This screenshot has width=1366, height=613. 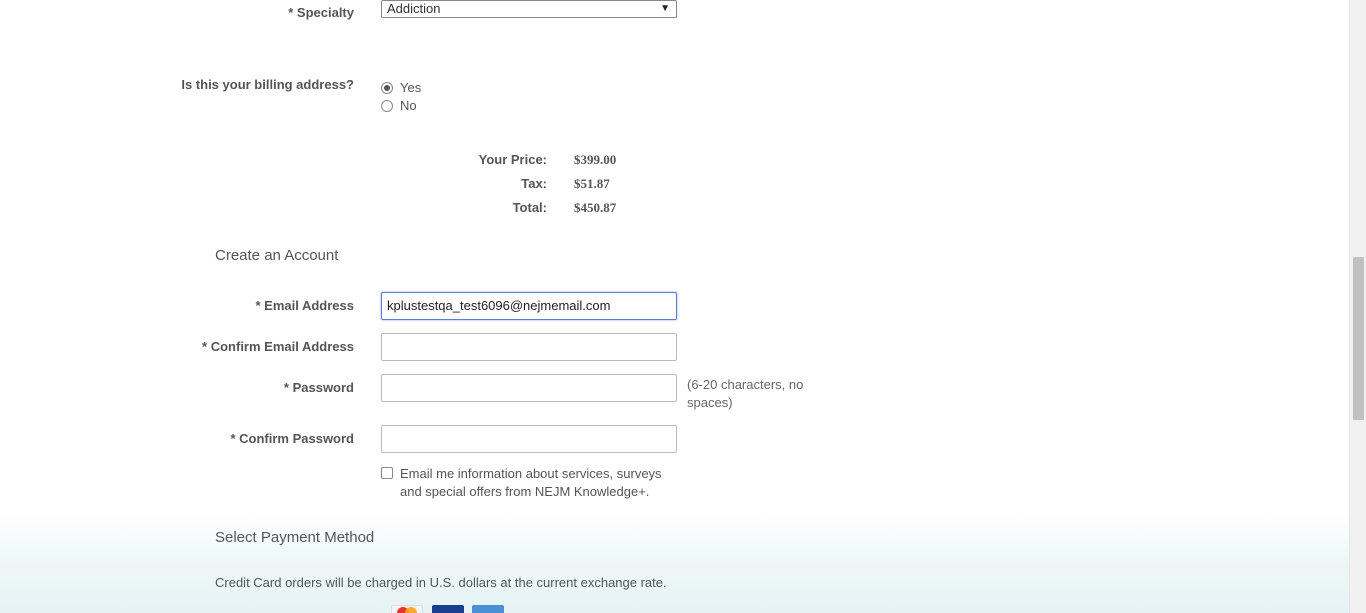 I want to click on billing-no-label: No, so click(x=408, y=105).